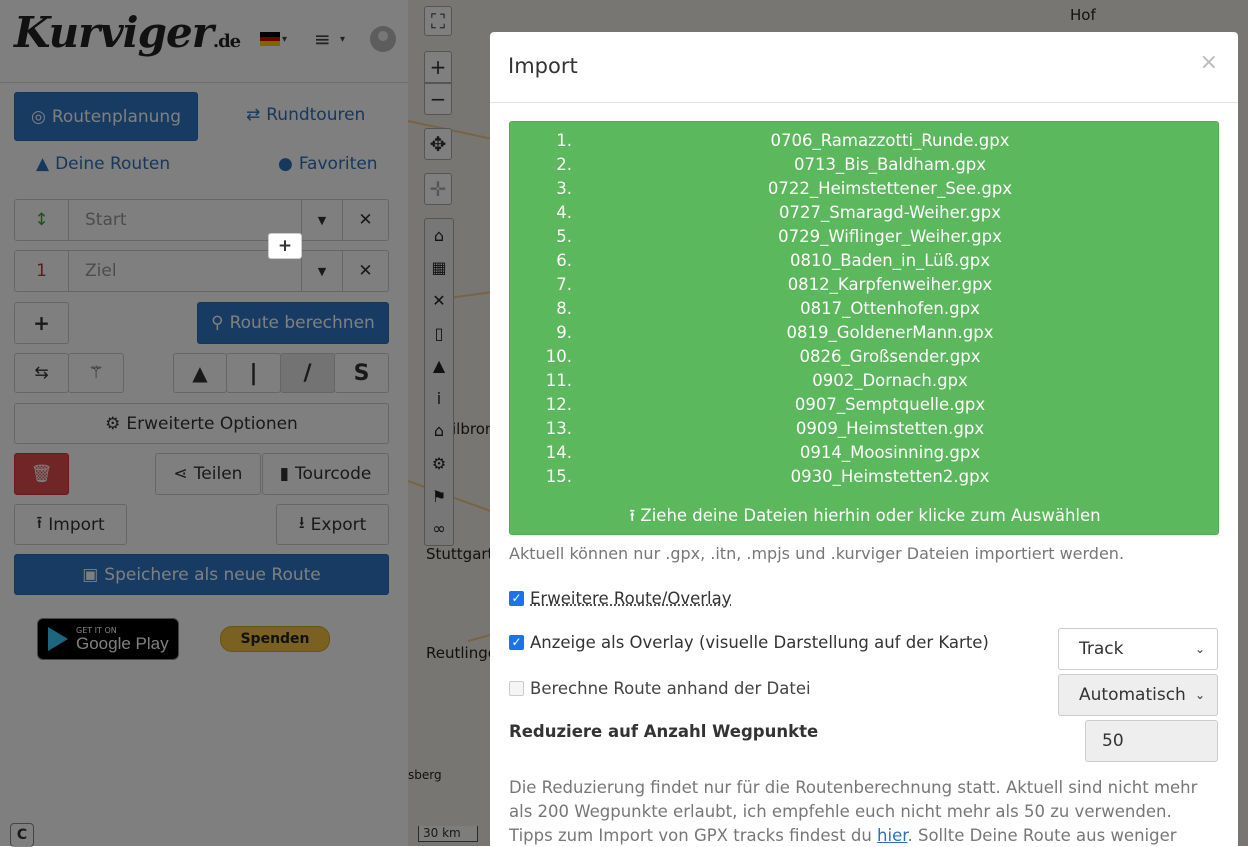 The width and height of the screenshot is (1248, 847). What do you see at coordinates (890, 284) in the screenshot?
I see `file-name: 0812_Karpfenweiher.gpx` at bounding box center [890, 284].